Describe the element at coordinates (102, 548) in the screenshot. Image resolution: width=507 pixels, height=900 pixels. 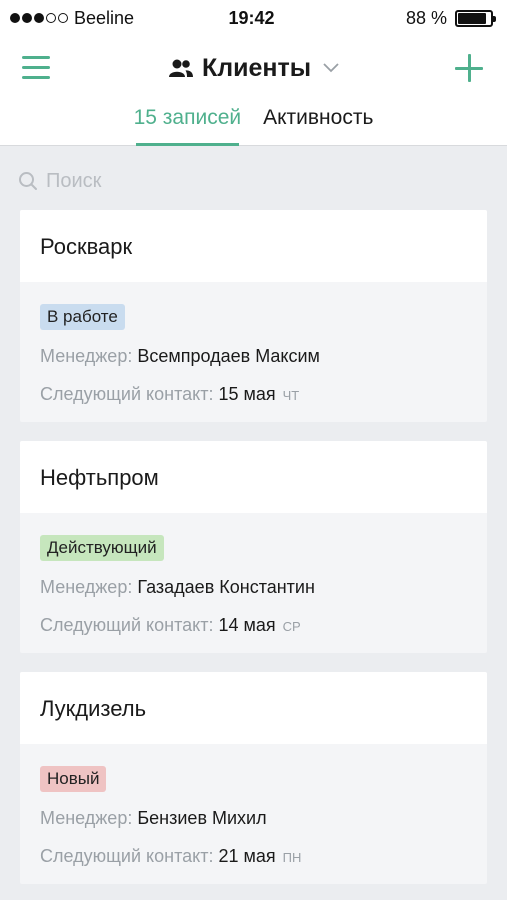
I see `status-badge: Действующий` at that location.